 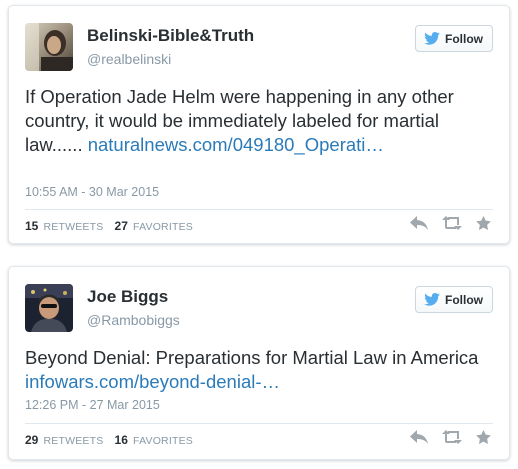 What do you see at coordinates (170, 36) in the screenshot?
I see `display-name: Belinski-Bible&Truth` at bounding box center [170, 36].